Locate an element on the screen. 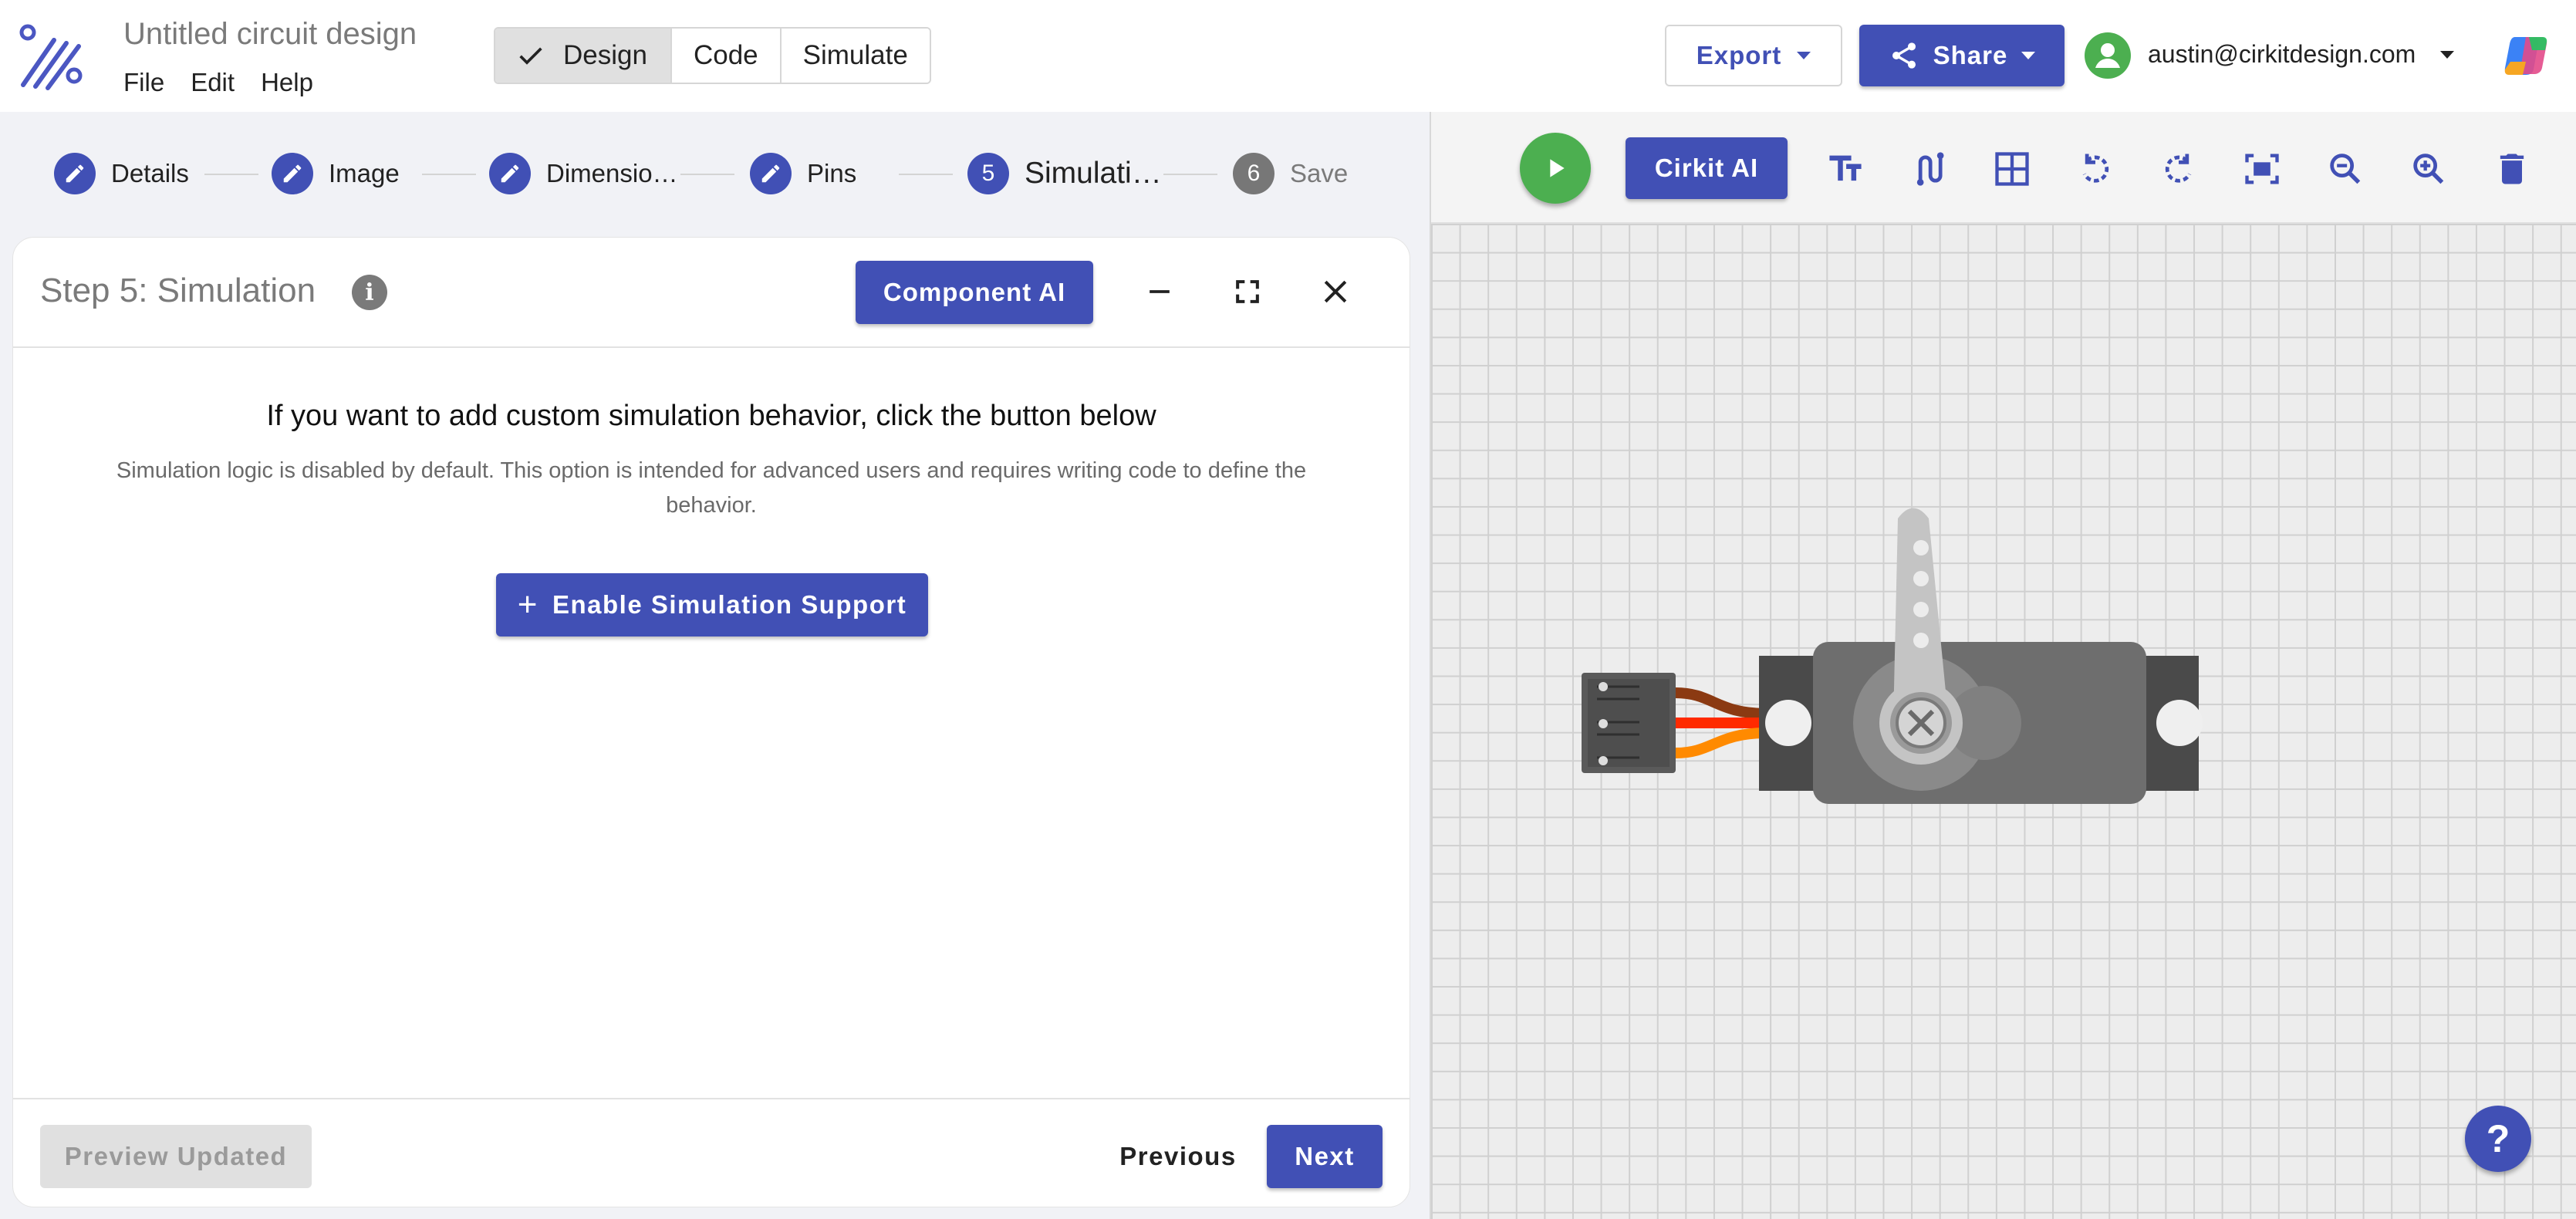 The height and width of the screenshot is (1219, 2576). user-icon is located at coordinates (2107, 55).